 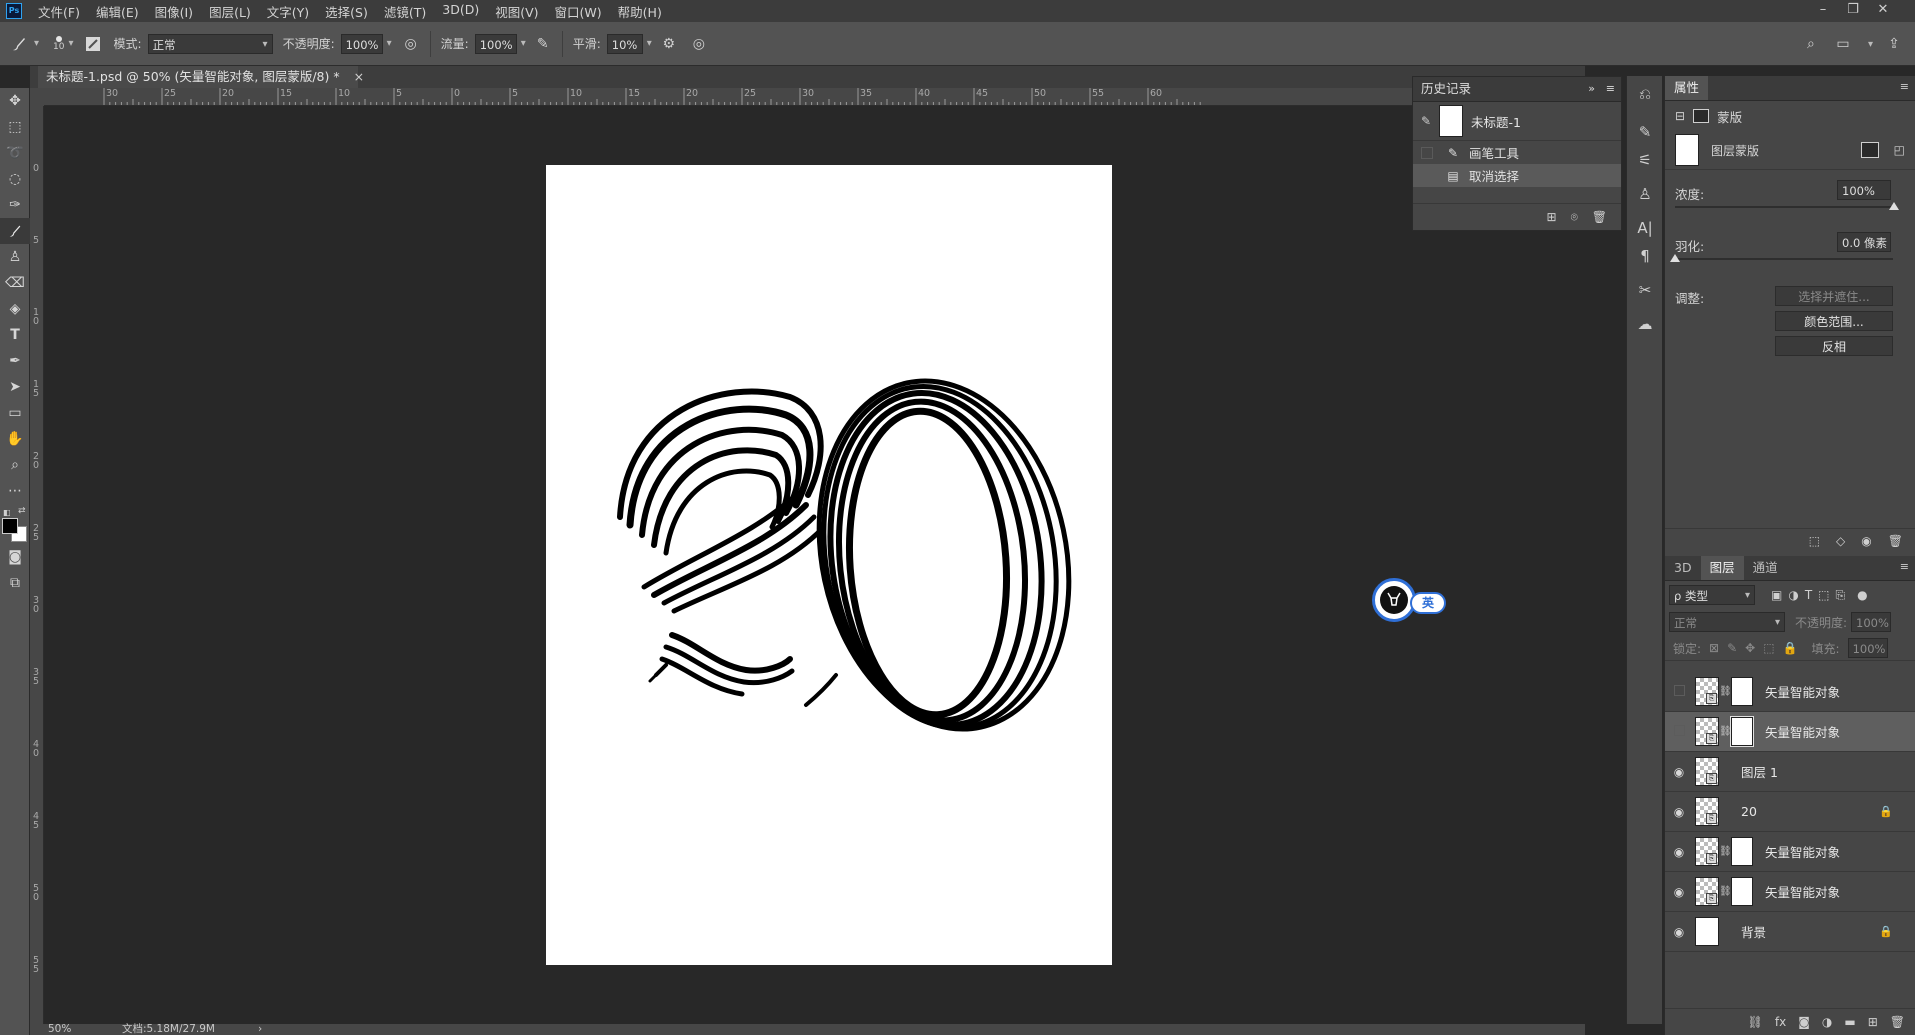 I want to click on pixel-mask-button, so click(x=1870, y=150).